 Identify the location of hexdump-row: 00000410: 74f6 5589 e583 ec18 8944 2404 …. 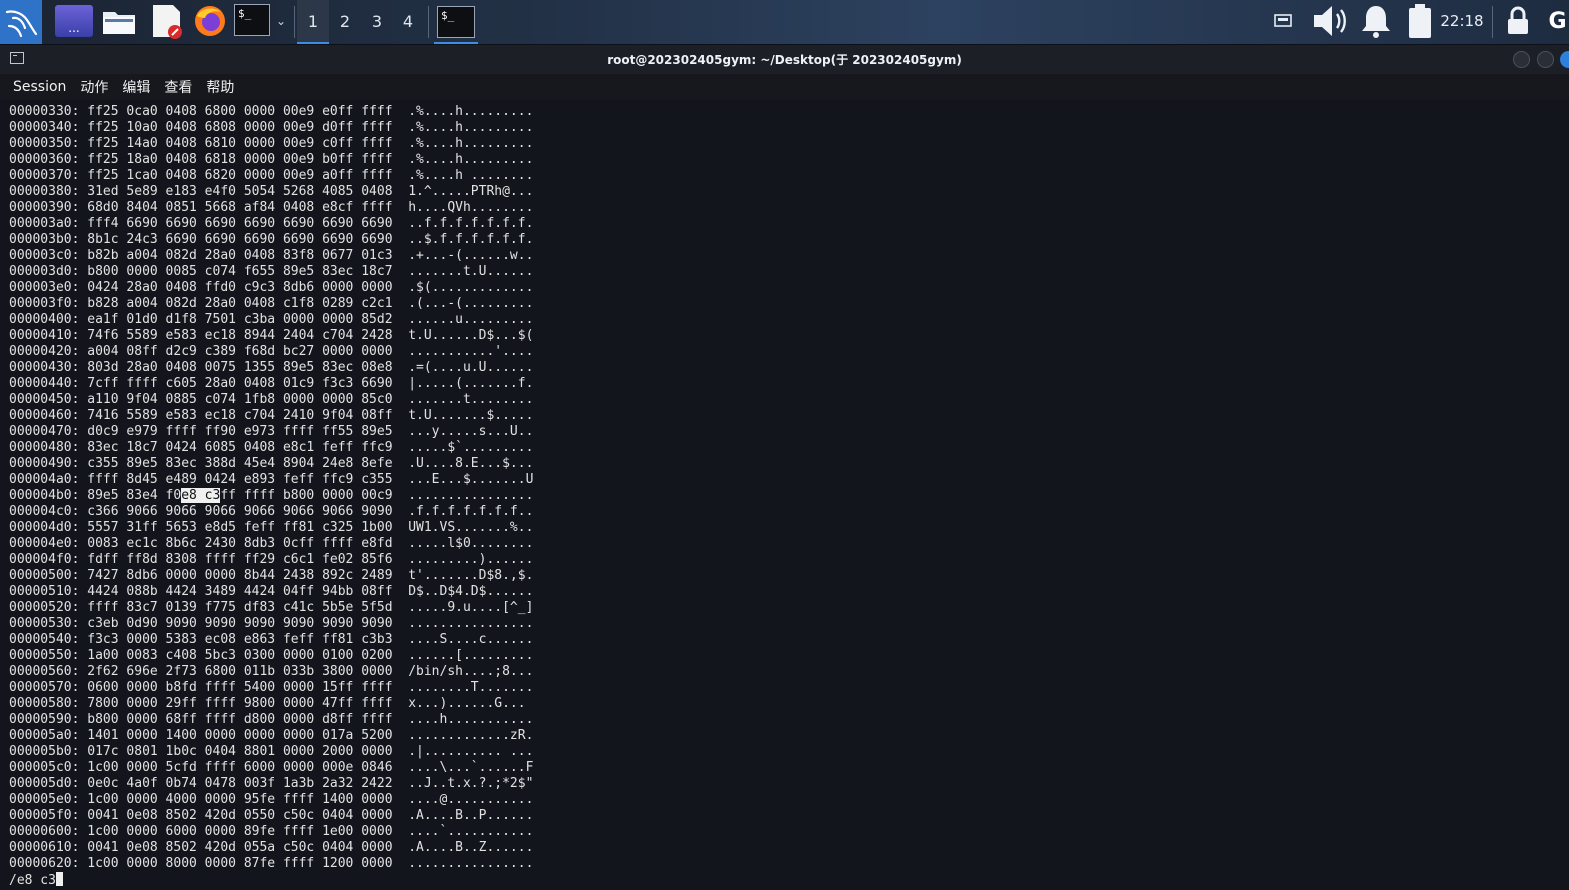
(271, 336).